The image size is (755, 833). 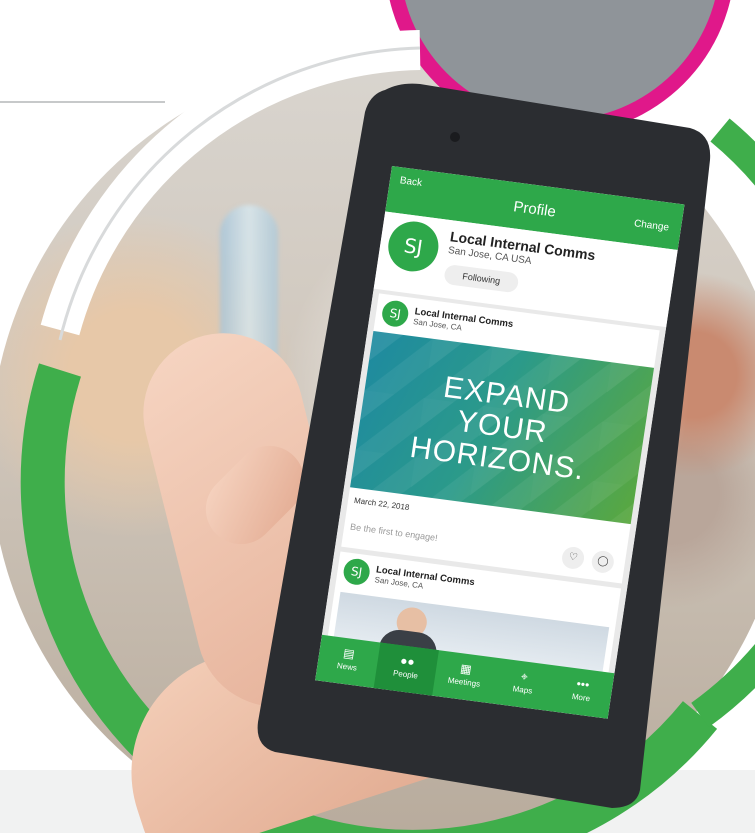 I want to click on tab-label: More, so click(x=581, y=697).